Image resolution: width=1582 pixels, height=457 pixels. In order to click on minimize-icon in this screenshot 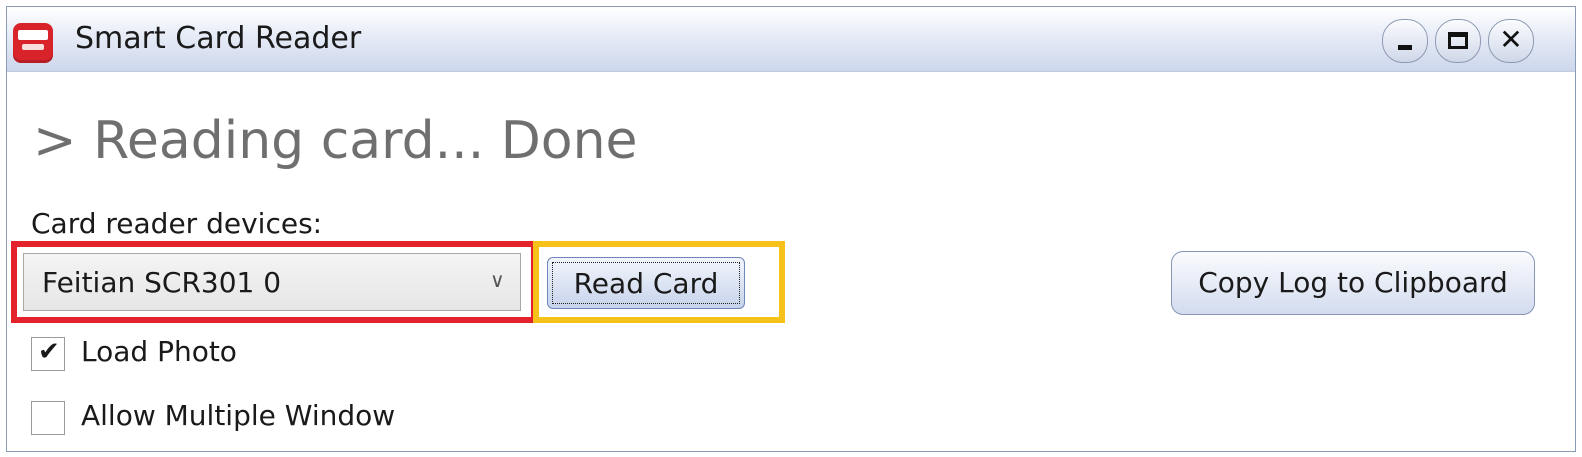, I will do `click(1405, 47)`.